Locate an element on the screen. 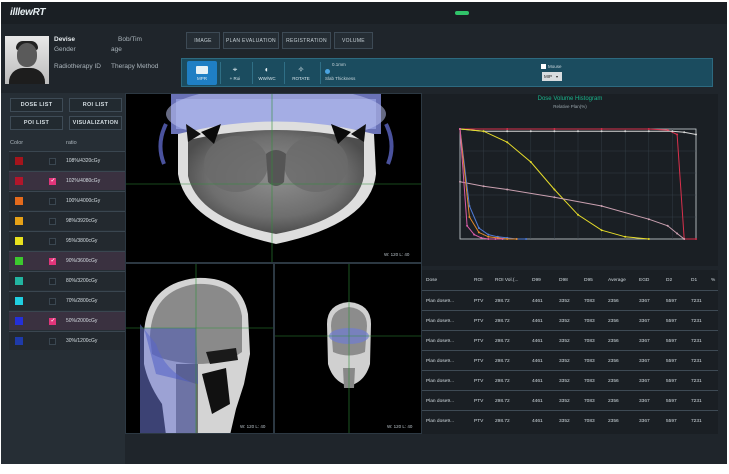  dvh-series-line is located at coordinates (572, 210).